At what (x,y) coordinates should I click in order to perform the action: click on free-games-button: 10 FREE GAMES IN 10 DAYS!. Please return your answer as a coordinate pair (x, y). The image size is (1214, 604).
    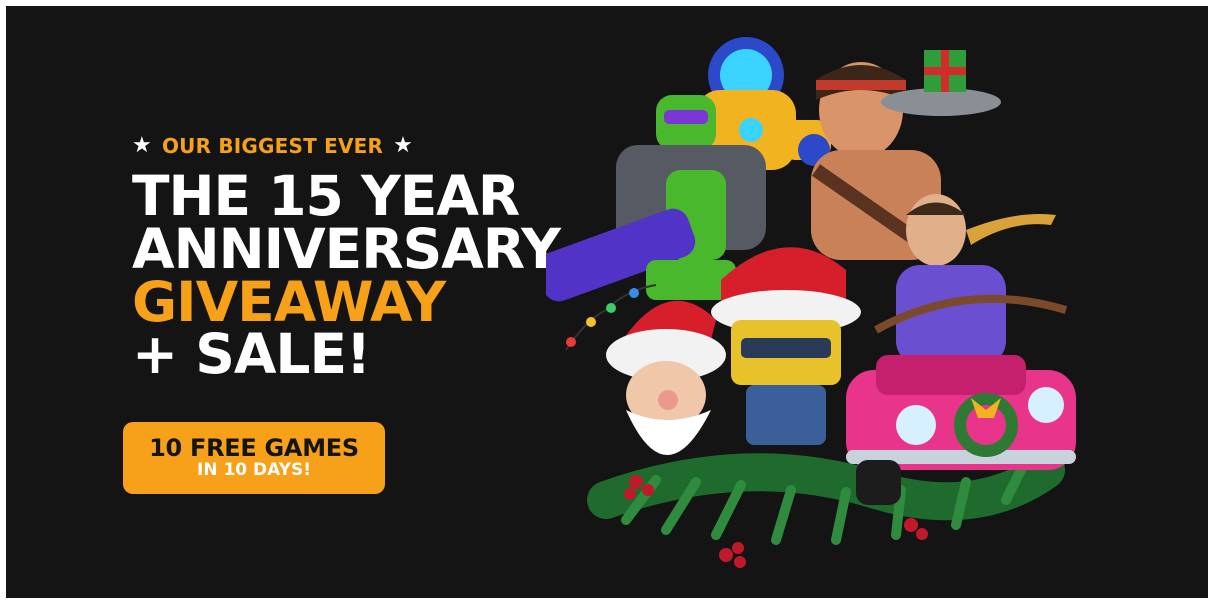
    Looking at the image, I should click on (254, 458).